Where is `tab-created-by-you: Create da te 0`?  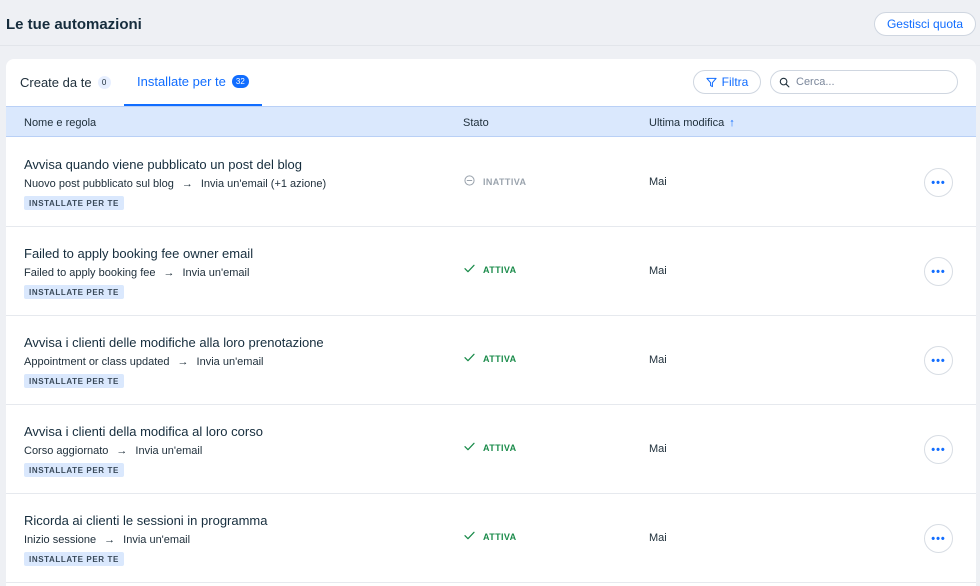
tab-created-by-you: Create da te 0 is located at coordinates (65, 82).